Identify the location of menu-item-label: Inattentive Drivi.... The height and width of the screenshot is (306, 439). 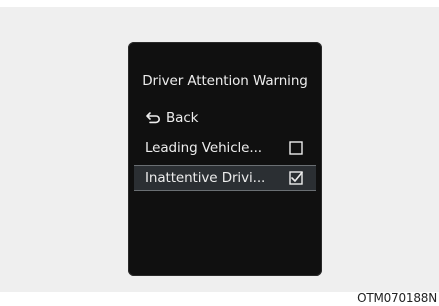
(205, 178).